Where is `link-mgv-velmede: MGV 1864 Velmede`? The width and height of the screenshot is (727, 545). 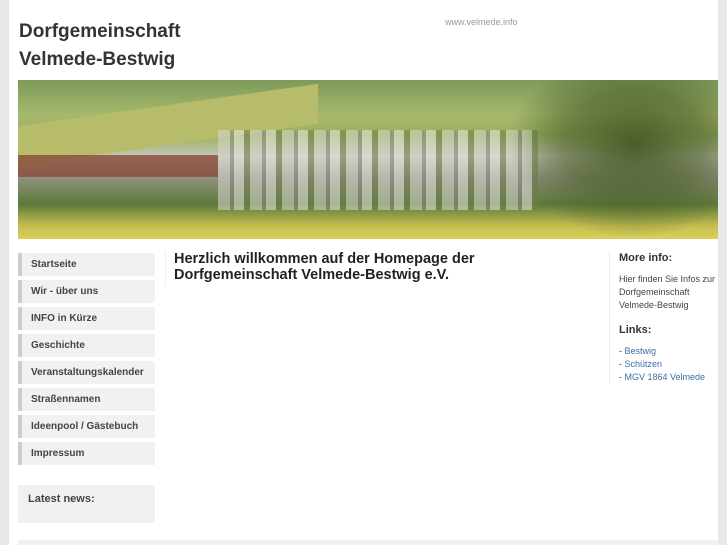
link-mgv-velmede: MGV 1864 Velmede is located at coordinates (665, 377).